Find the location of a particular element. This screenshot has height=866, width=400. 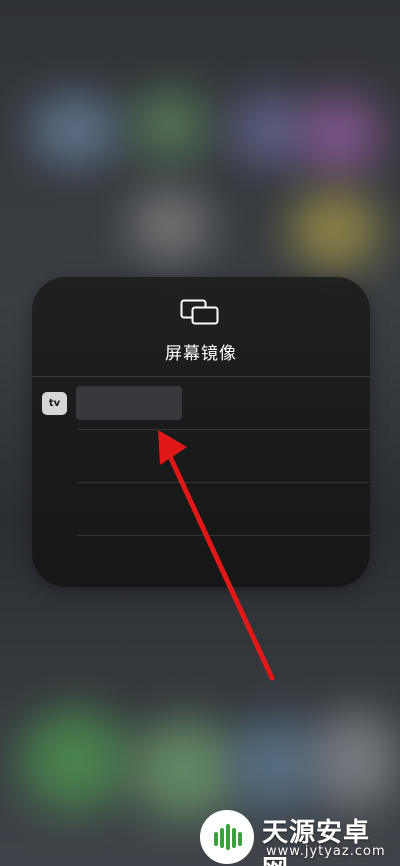

device-name-redacted is located at coordinates (129, 403).